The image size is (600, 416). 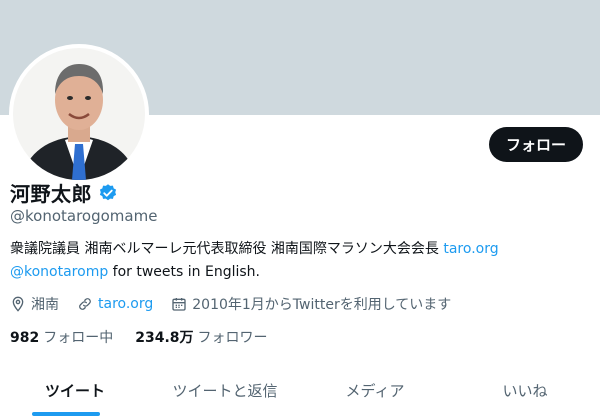 What do you see at coordinates (45, 305) in the screenshot?
I see `location-text: 湘南` at bounding box center [45, 305].